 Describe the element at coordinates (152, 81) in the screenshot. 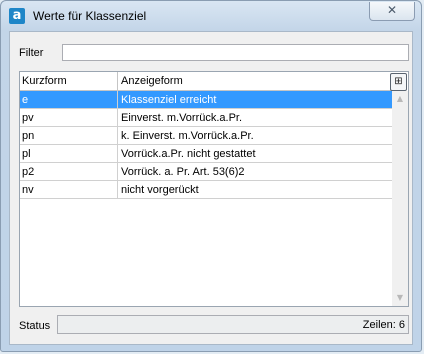

I see `column-header-anzeigeform: Anzeigeform` at that location.